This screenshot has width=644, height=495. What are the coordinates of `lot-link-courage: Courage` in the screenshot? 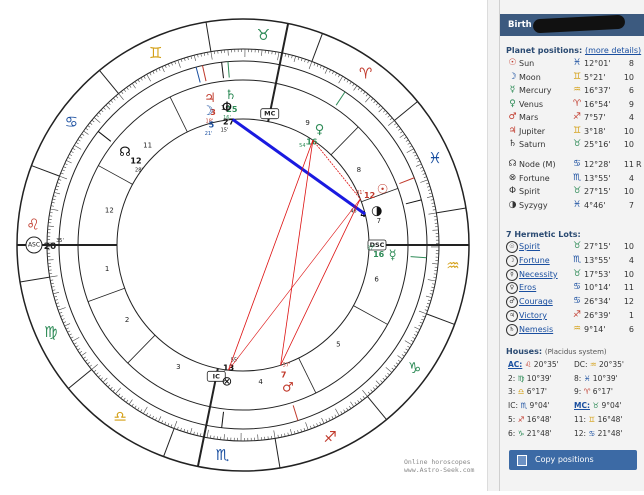 It's located at (536, 301).